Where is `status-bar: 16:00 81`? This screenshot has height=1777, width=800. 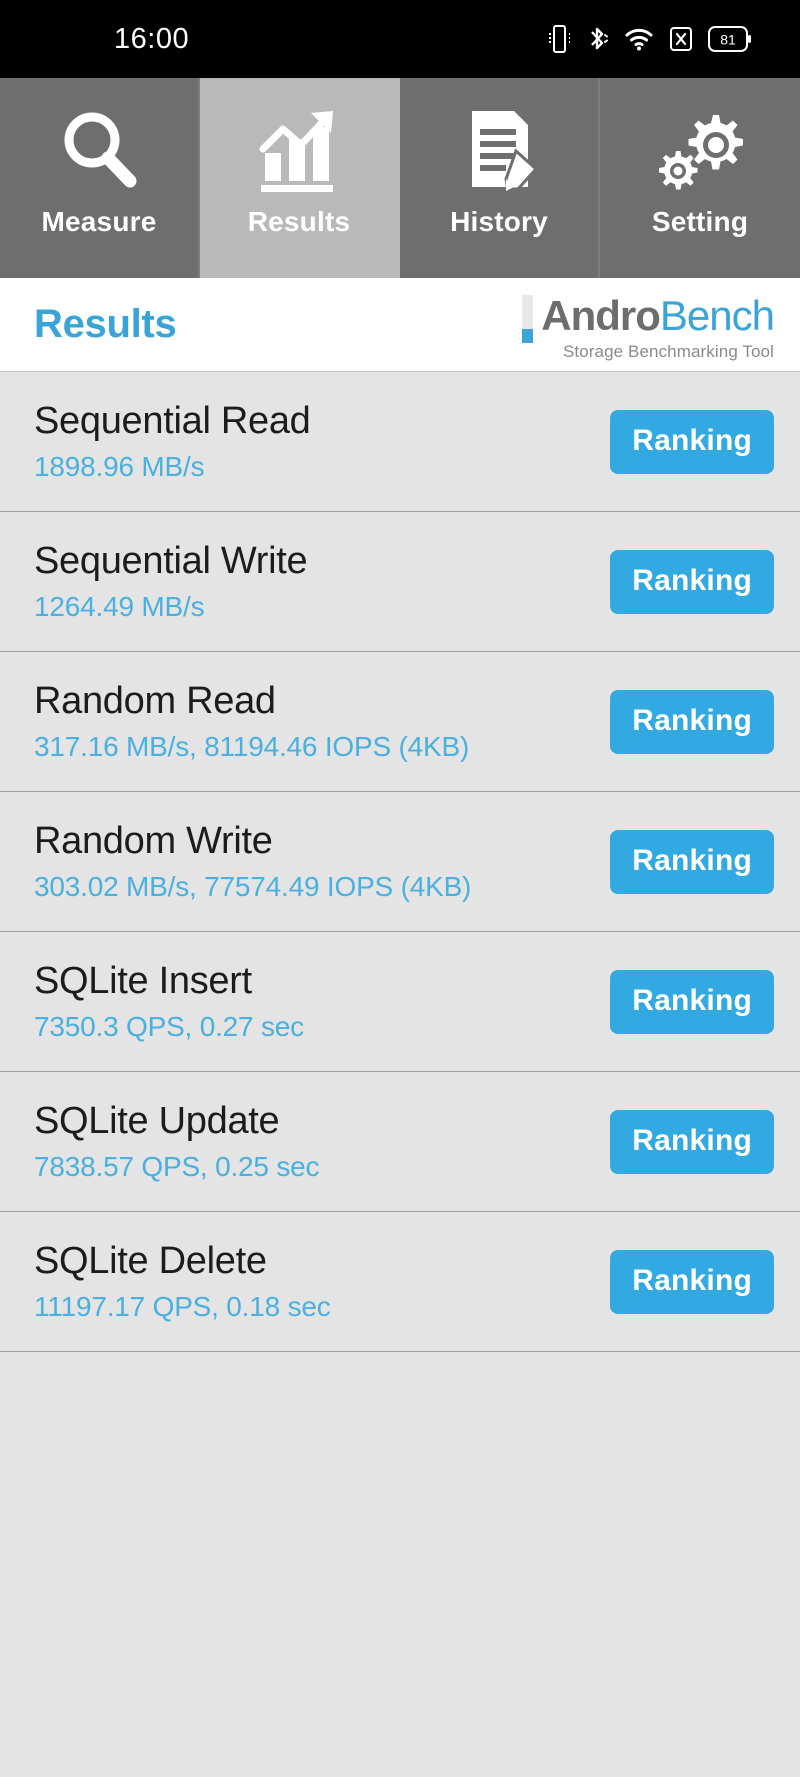
status-bar: 16:00 81 is located at coordinates (400, 39).